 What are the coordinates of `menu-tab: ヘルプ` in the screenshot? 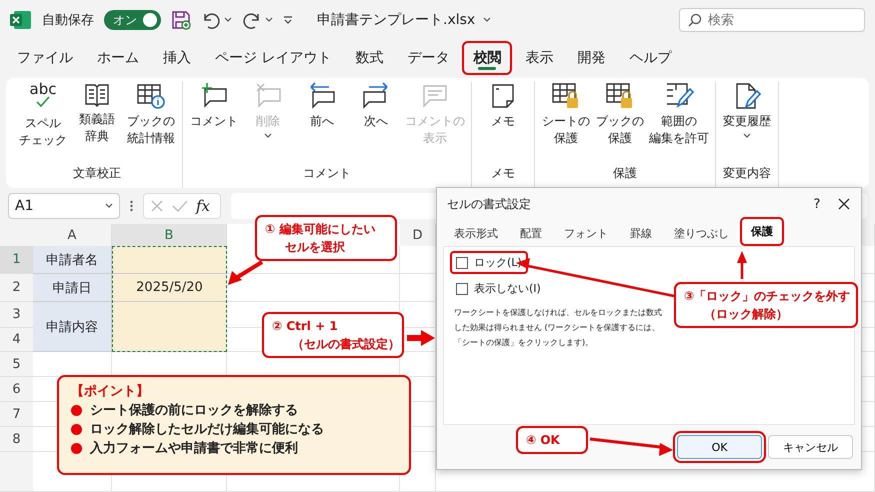 It's located at (650, 58).